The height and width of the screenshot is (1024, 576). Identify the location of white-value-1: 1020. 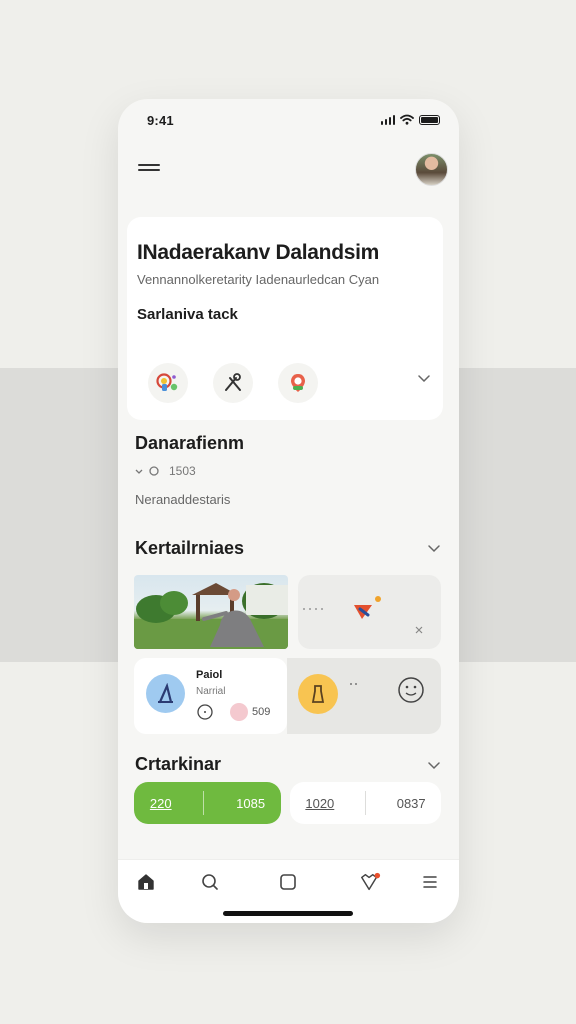
(320, 803).